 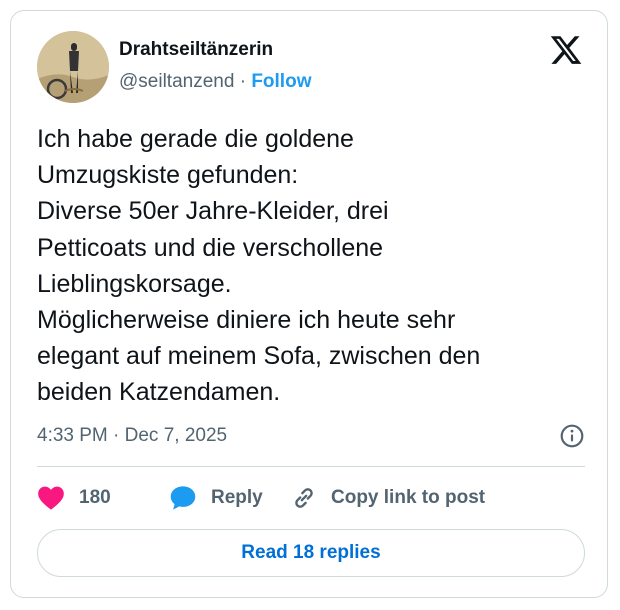 I want to click on tweet-timestamp: 4:33 PM · Dec 7, 2025, so click(x=132, y=435).